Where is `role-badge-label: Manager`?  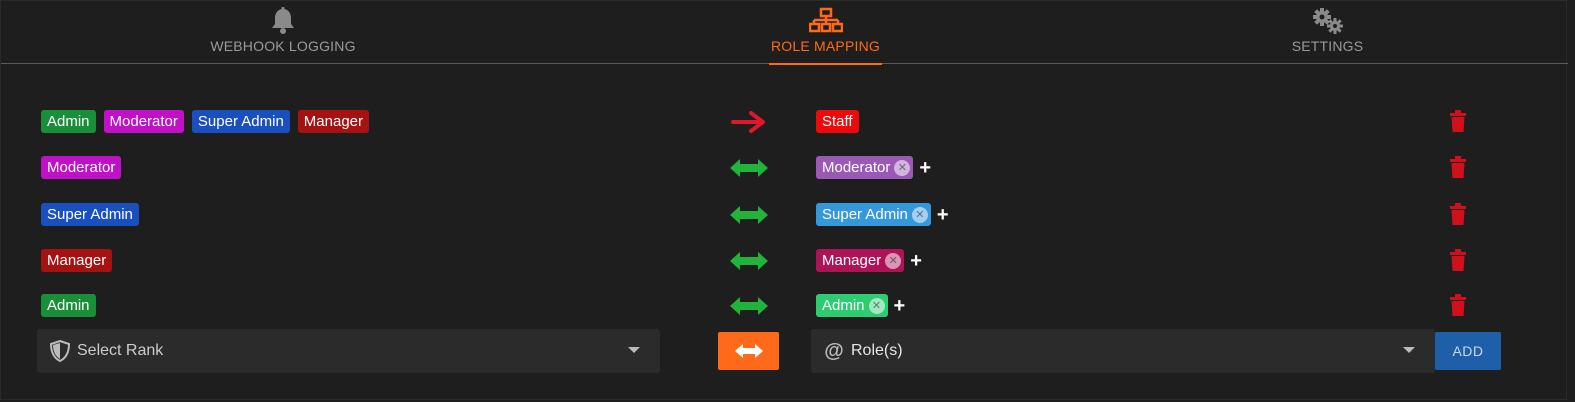
role-badge-label: Manager is located at coordinates (852, 260).